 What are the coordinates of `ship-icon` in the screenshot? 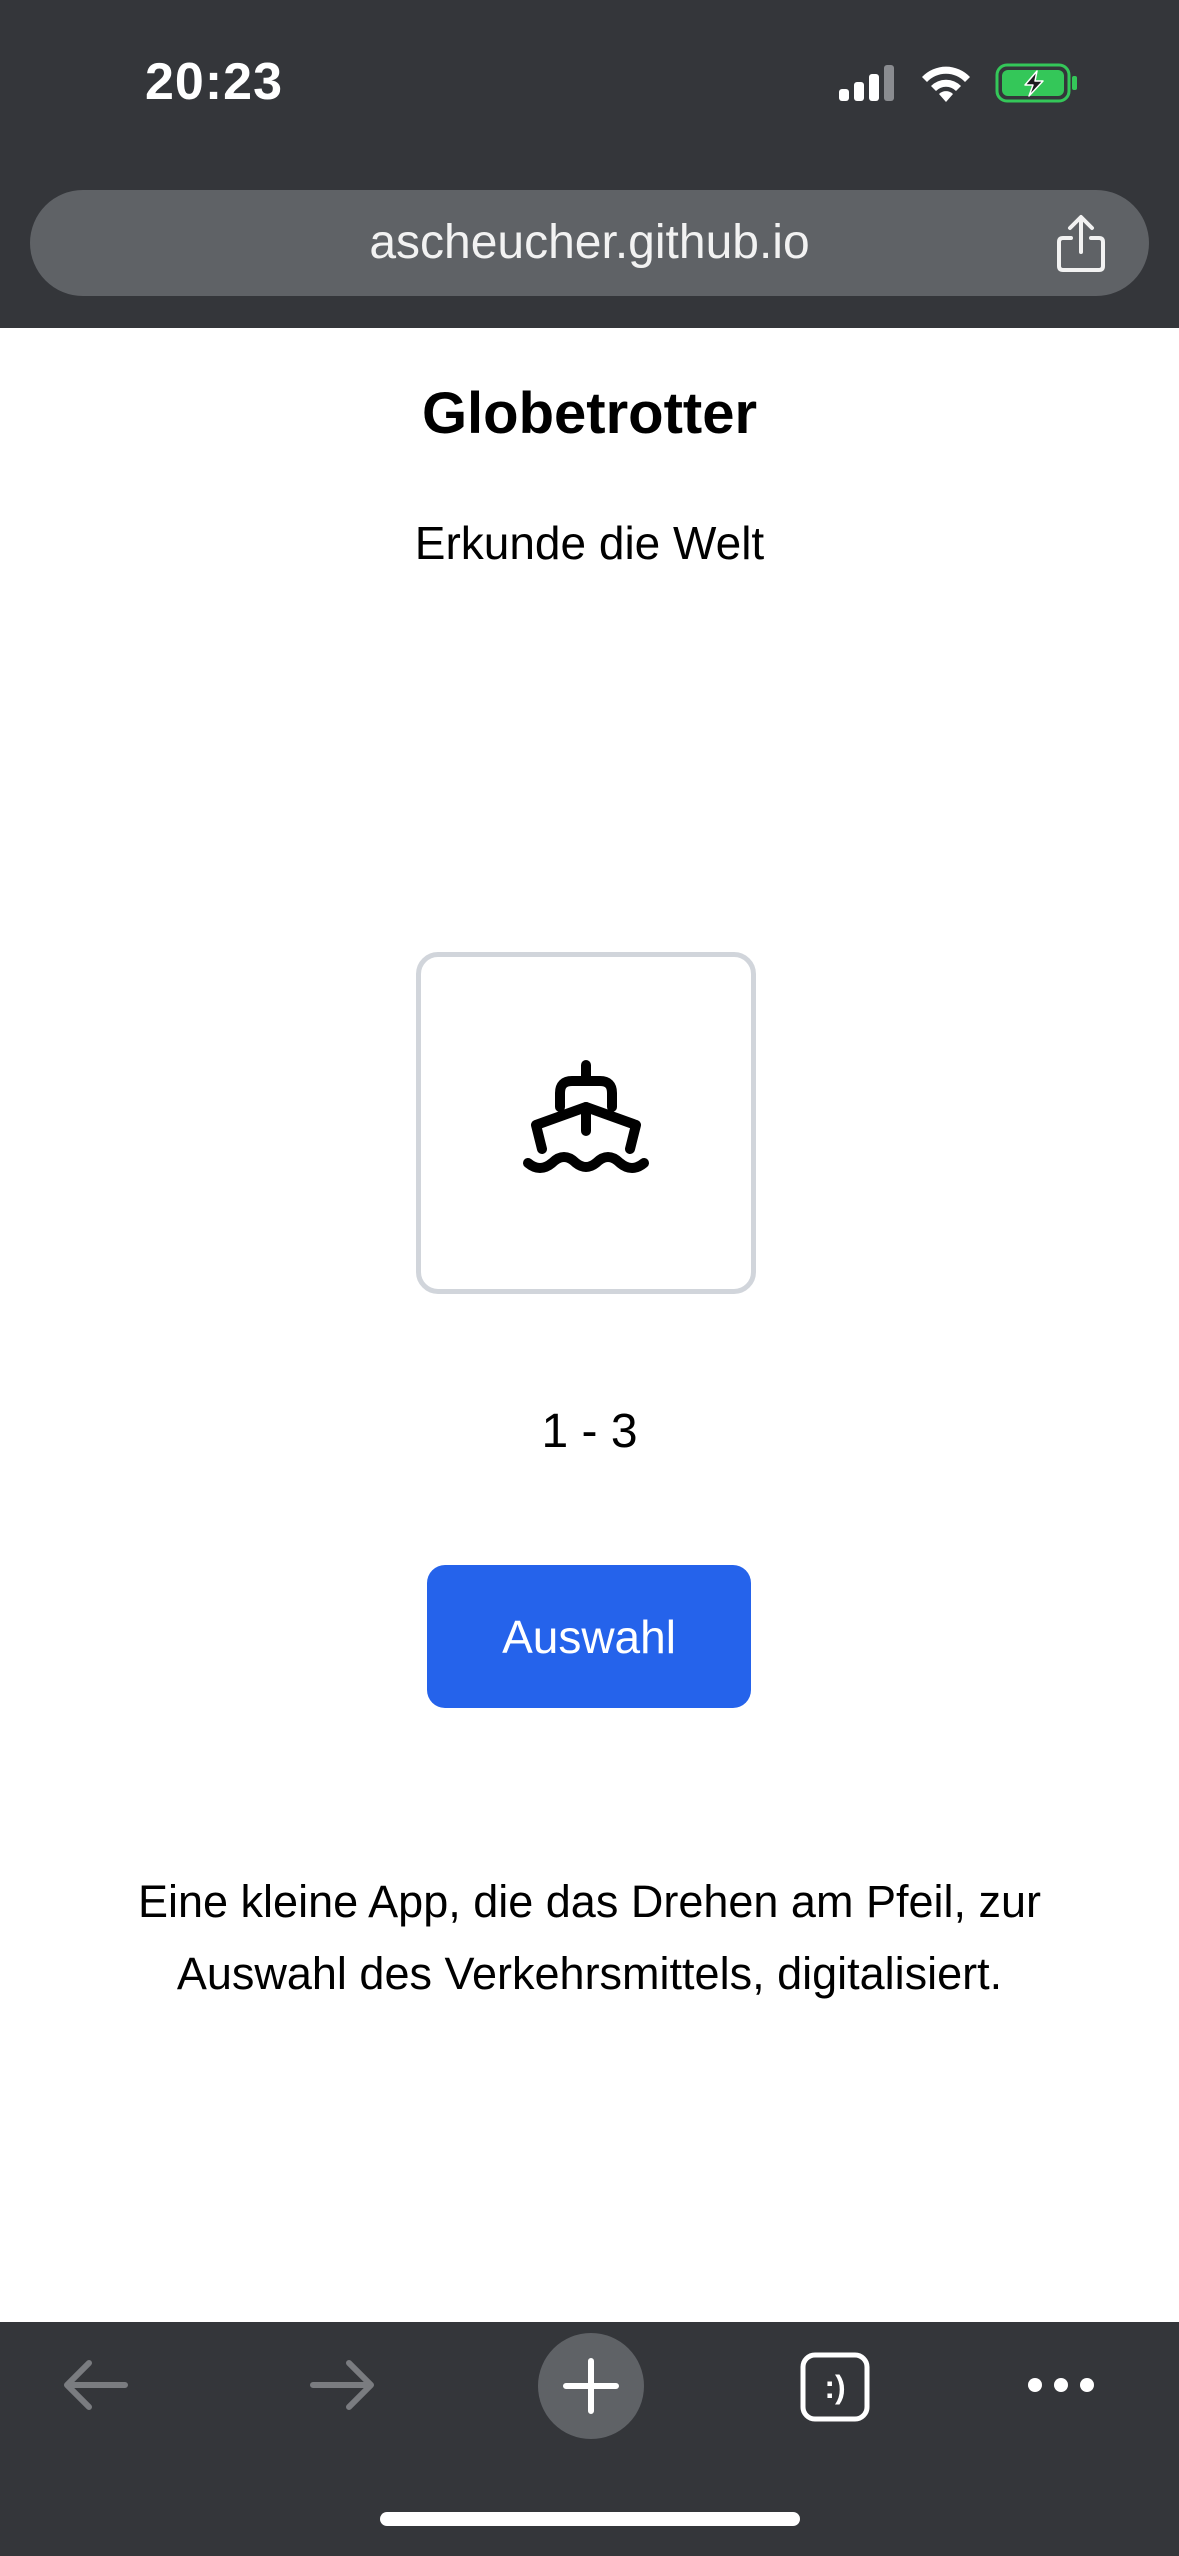 It's located at (586, 1123).